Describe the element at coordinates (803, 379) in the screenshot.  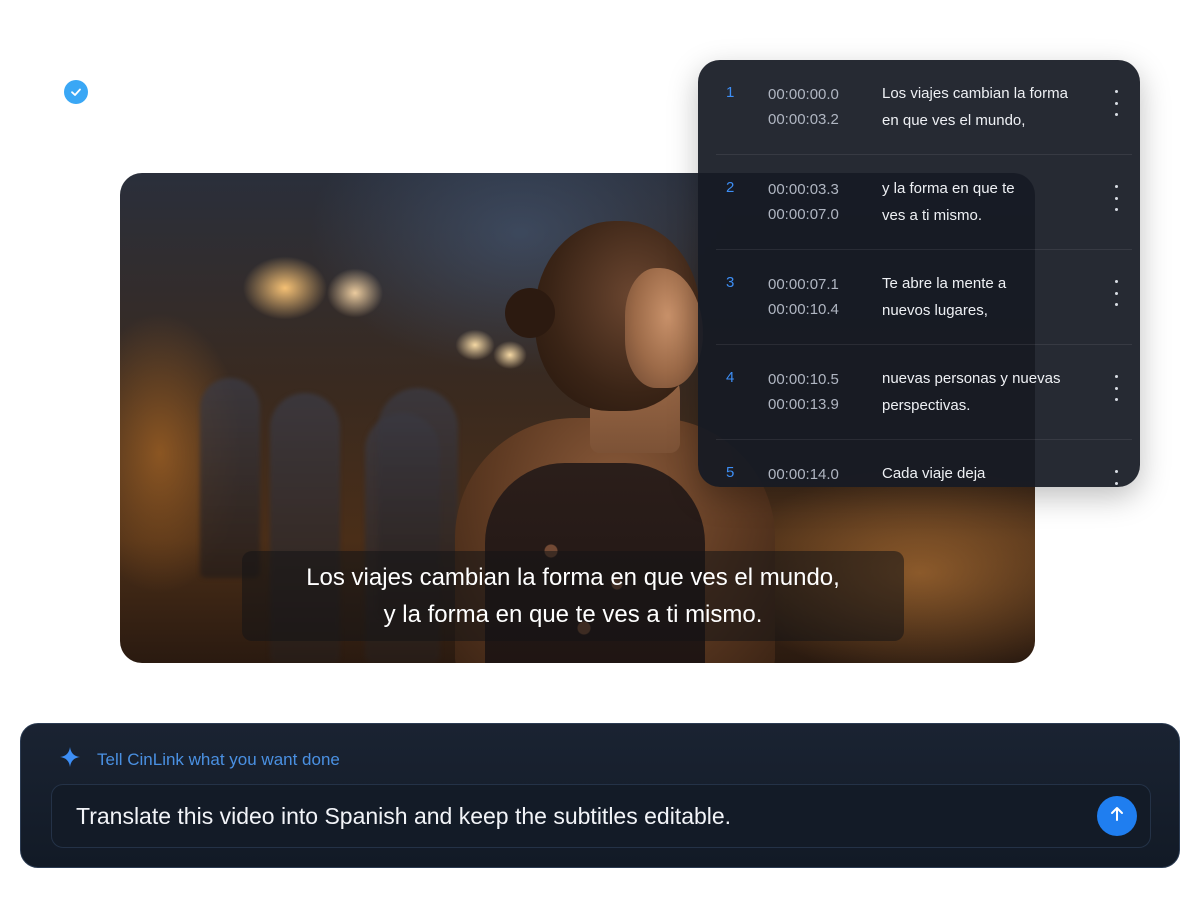
I see `subtitle-start-time: 00:00:10.5` at that location.